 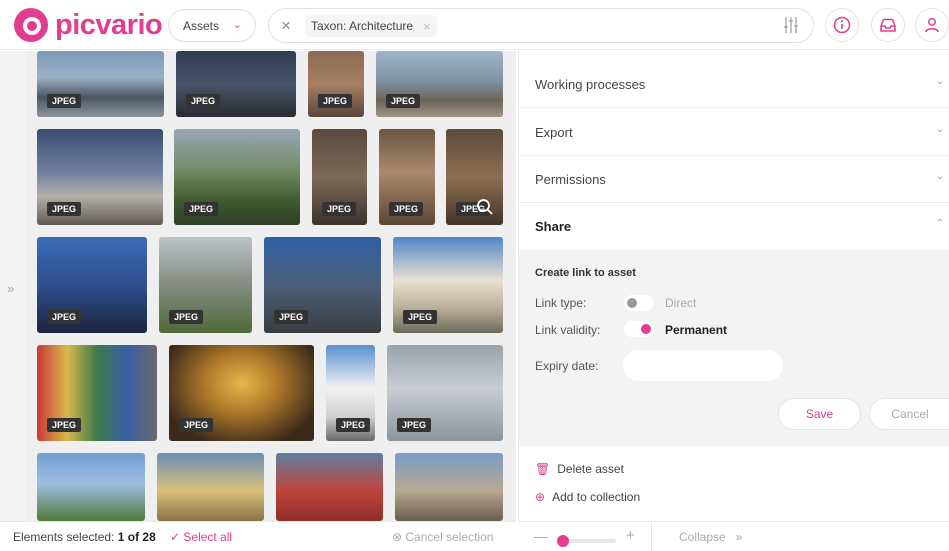 What do you see at coordinates (568, 330) in the screenshot?
I see `link-validity-label: Link validity:` at bounding box center [568, 330].